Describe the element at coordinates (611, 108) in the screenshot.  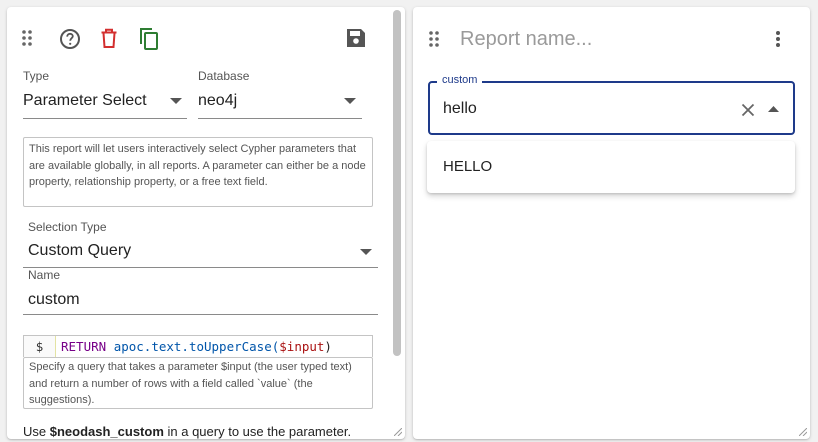
I see `parameter-autocomplete` at that location.